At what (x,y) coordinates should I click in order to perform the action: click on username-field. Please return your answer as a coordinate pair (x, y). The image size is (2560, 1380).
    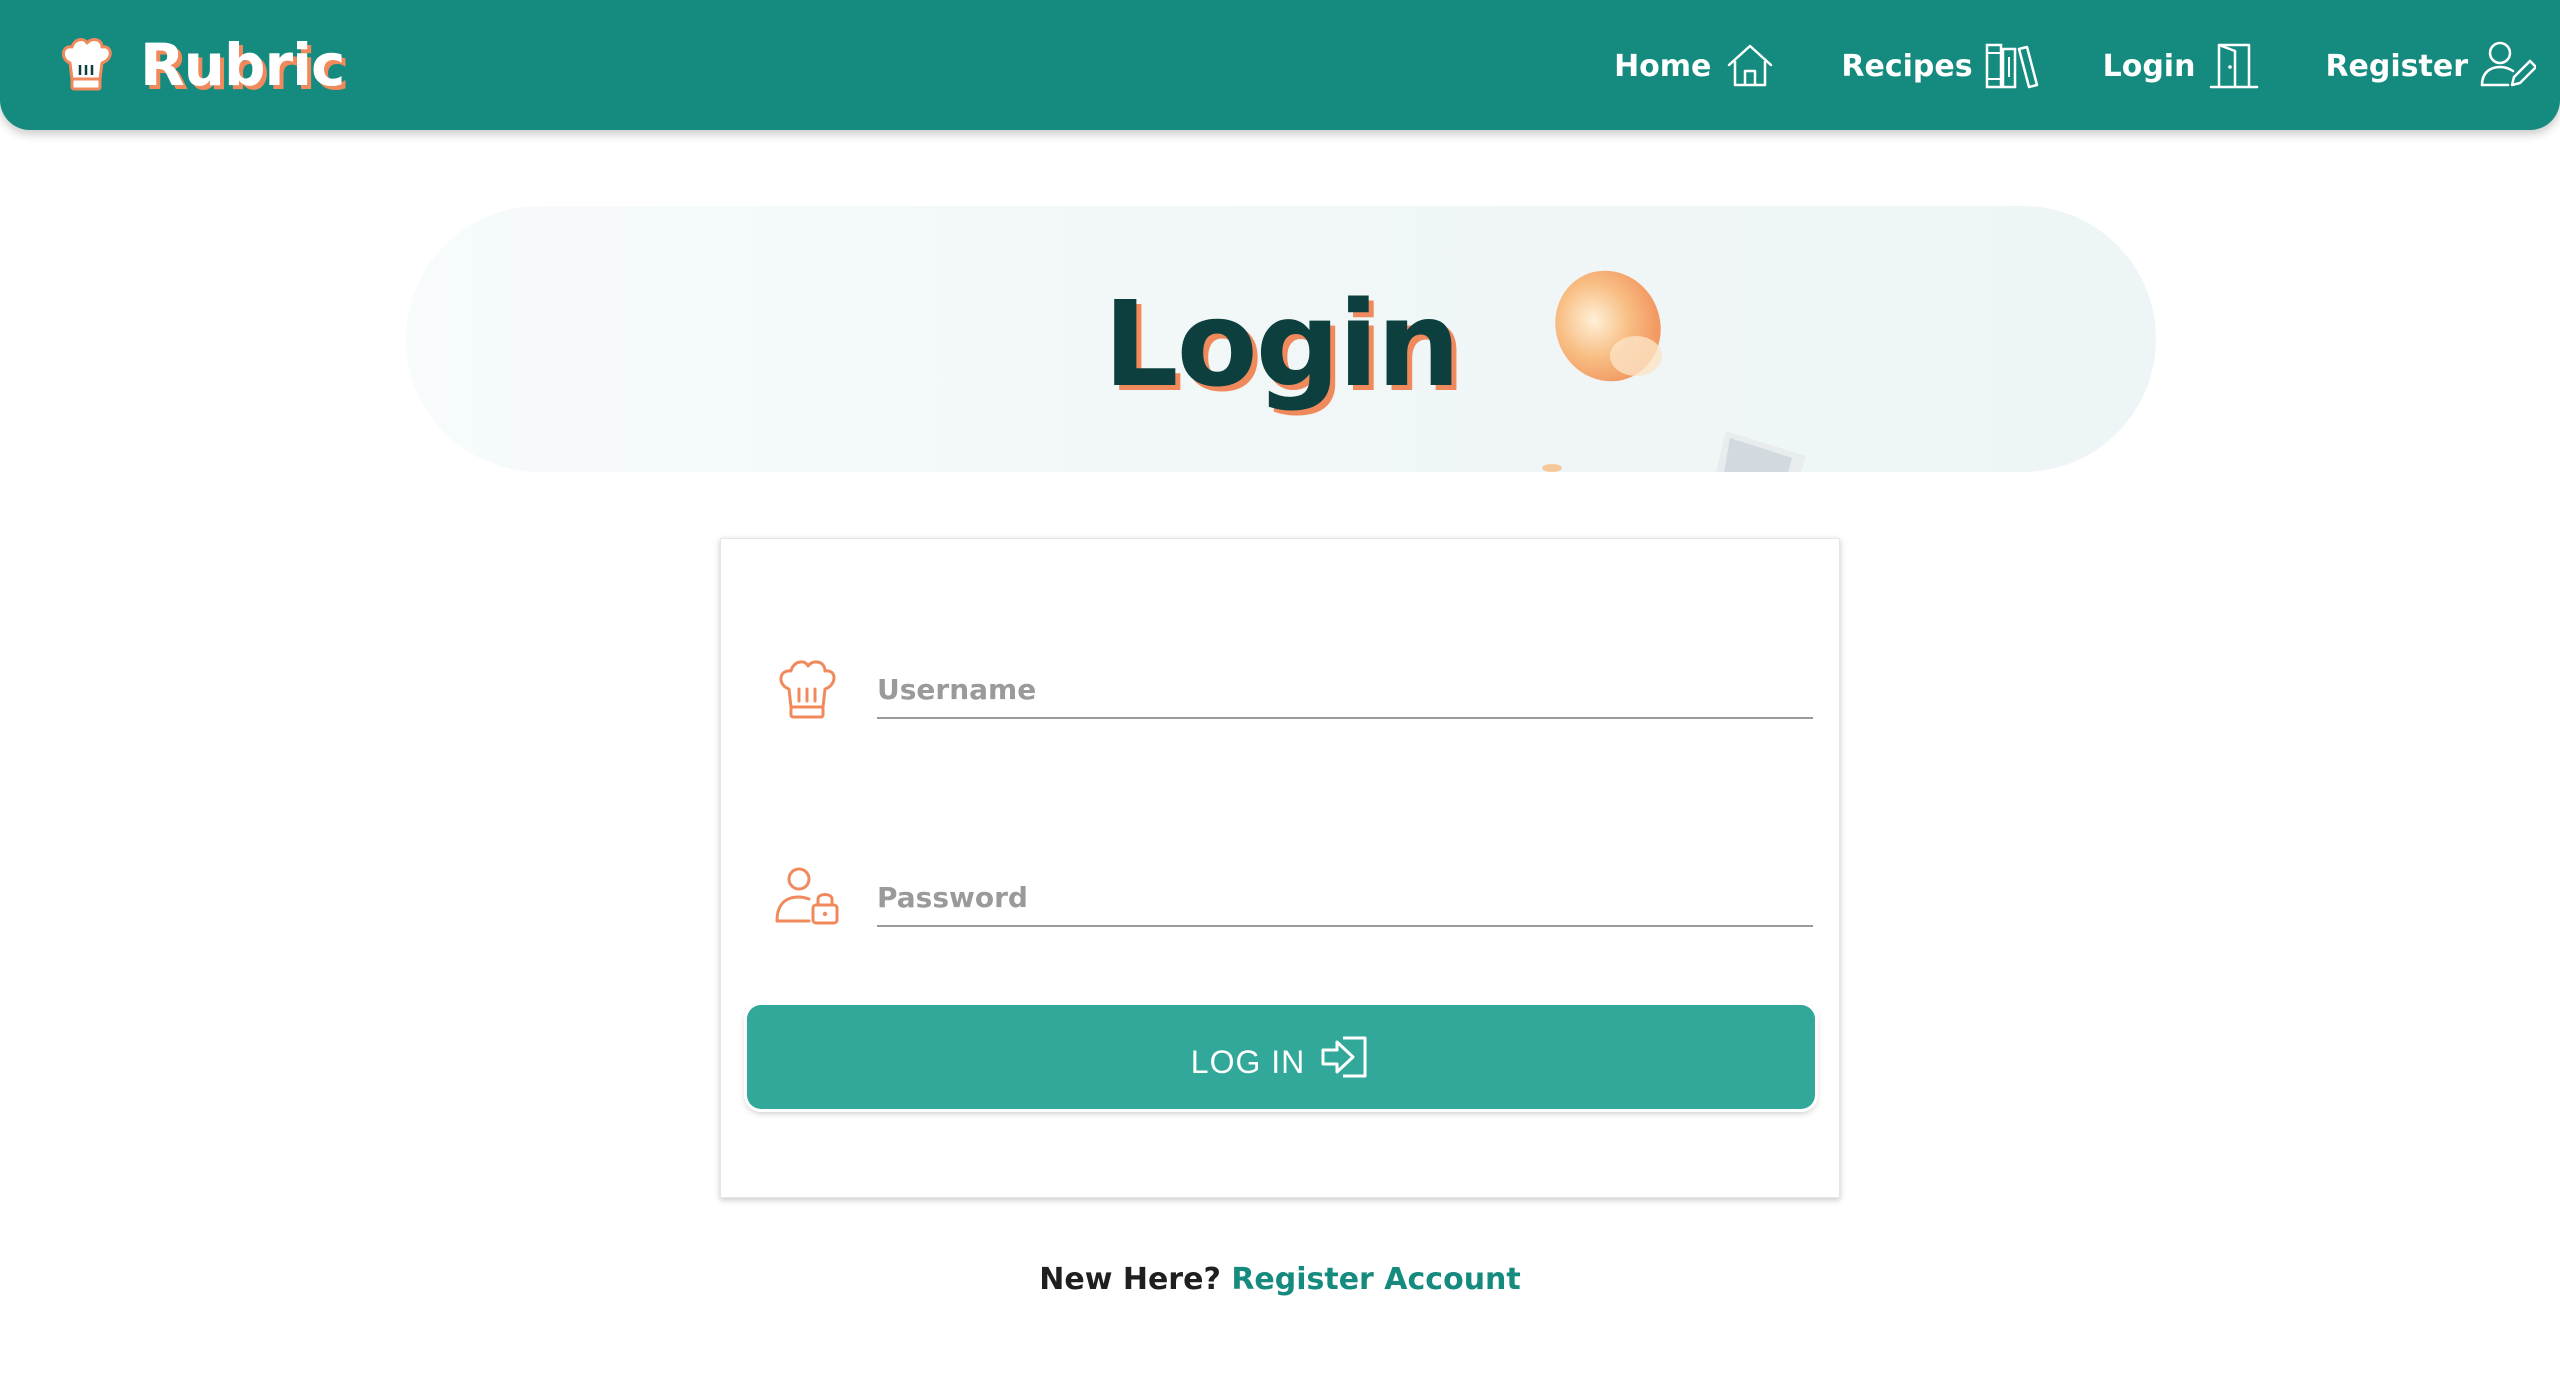
    Looking at the image, I should click on (1292, 684).